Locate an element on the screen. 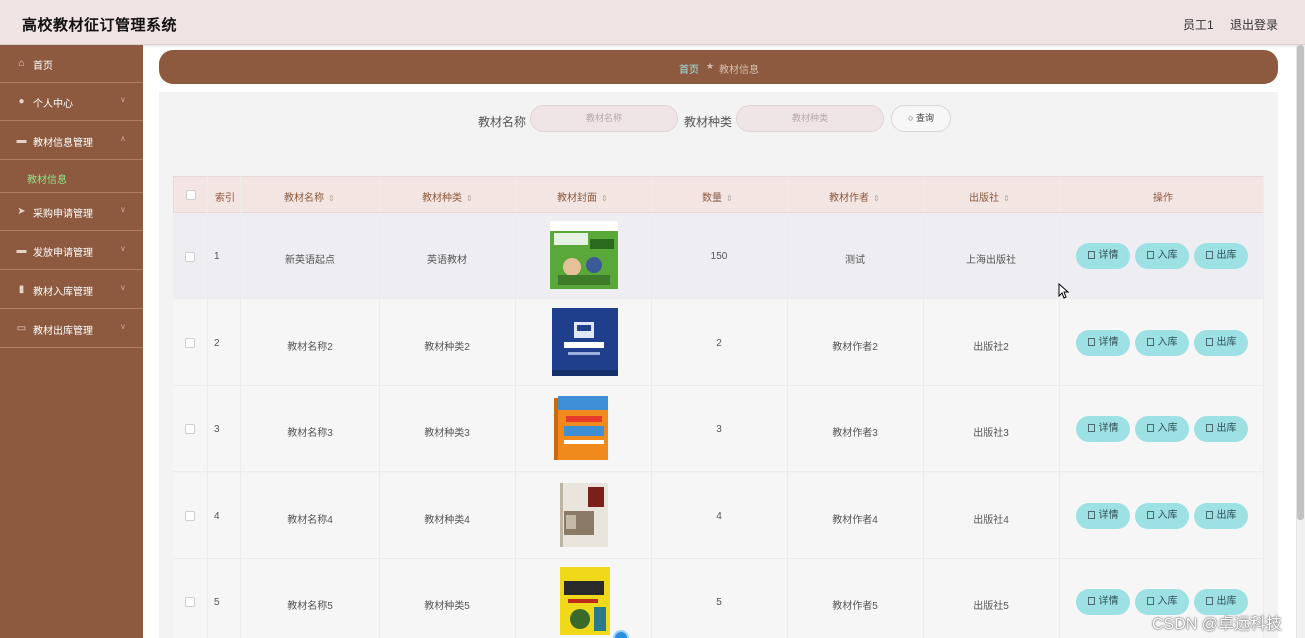  row-publisher: 上海出版社 is located at coordinates (991, 260).